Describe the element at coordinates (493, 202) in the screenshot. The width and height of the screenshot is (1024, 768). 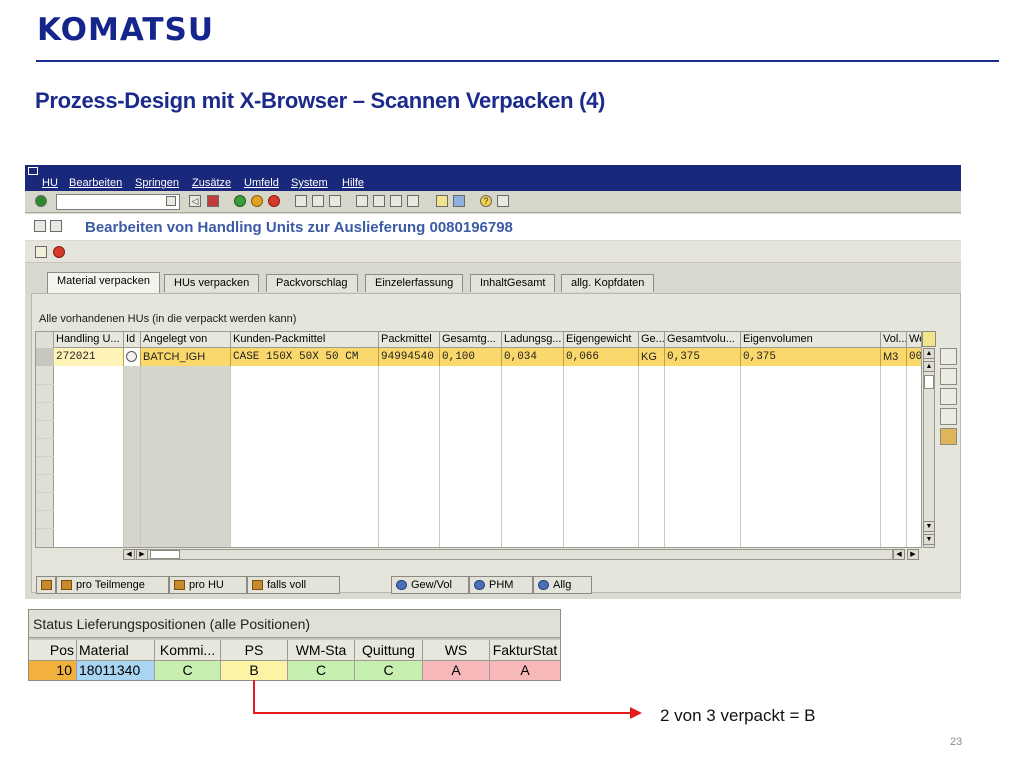
I see `standard-toolbar: ◁ ?` at that location.